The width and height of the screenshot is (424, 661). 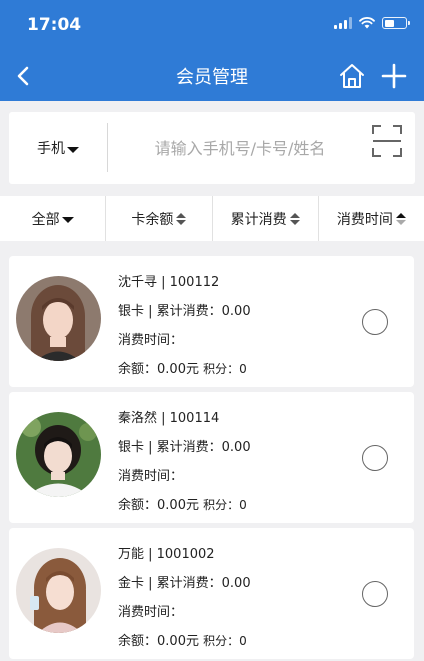 I want to click on filter-total-spend-label: 累计消费, so click(x=258, y=219).